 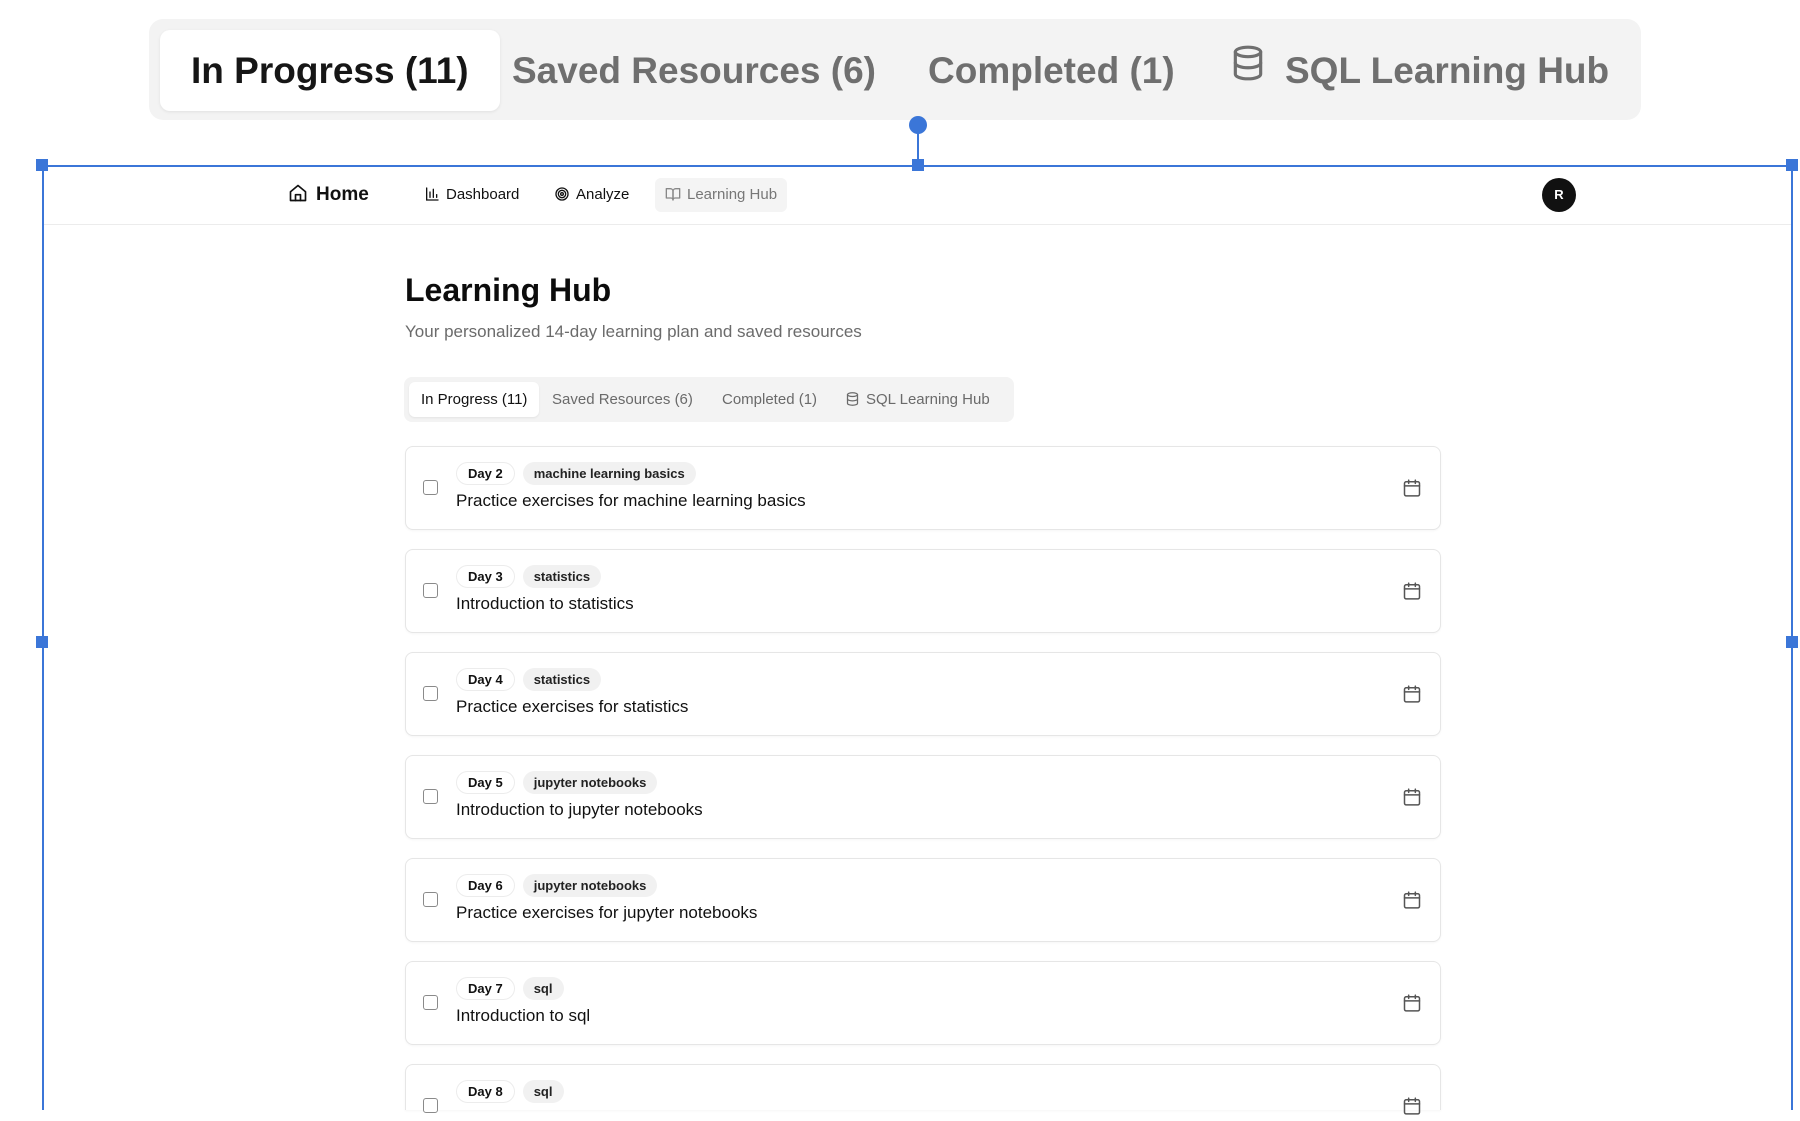 What do you see at coordinates (545, 603) in the screenshot?
I see `task-title: Introduction to statistics` at bounding box center [545, 603].